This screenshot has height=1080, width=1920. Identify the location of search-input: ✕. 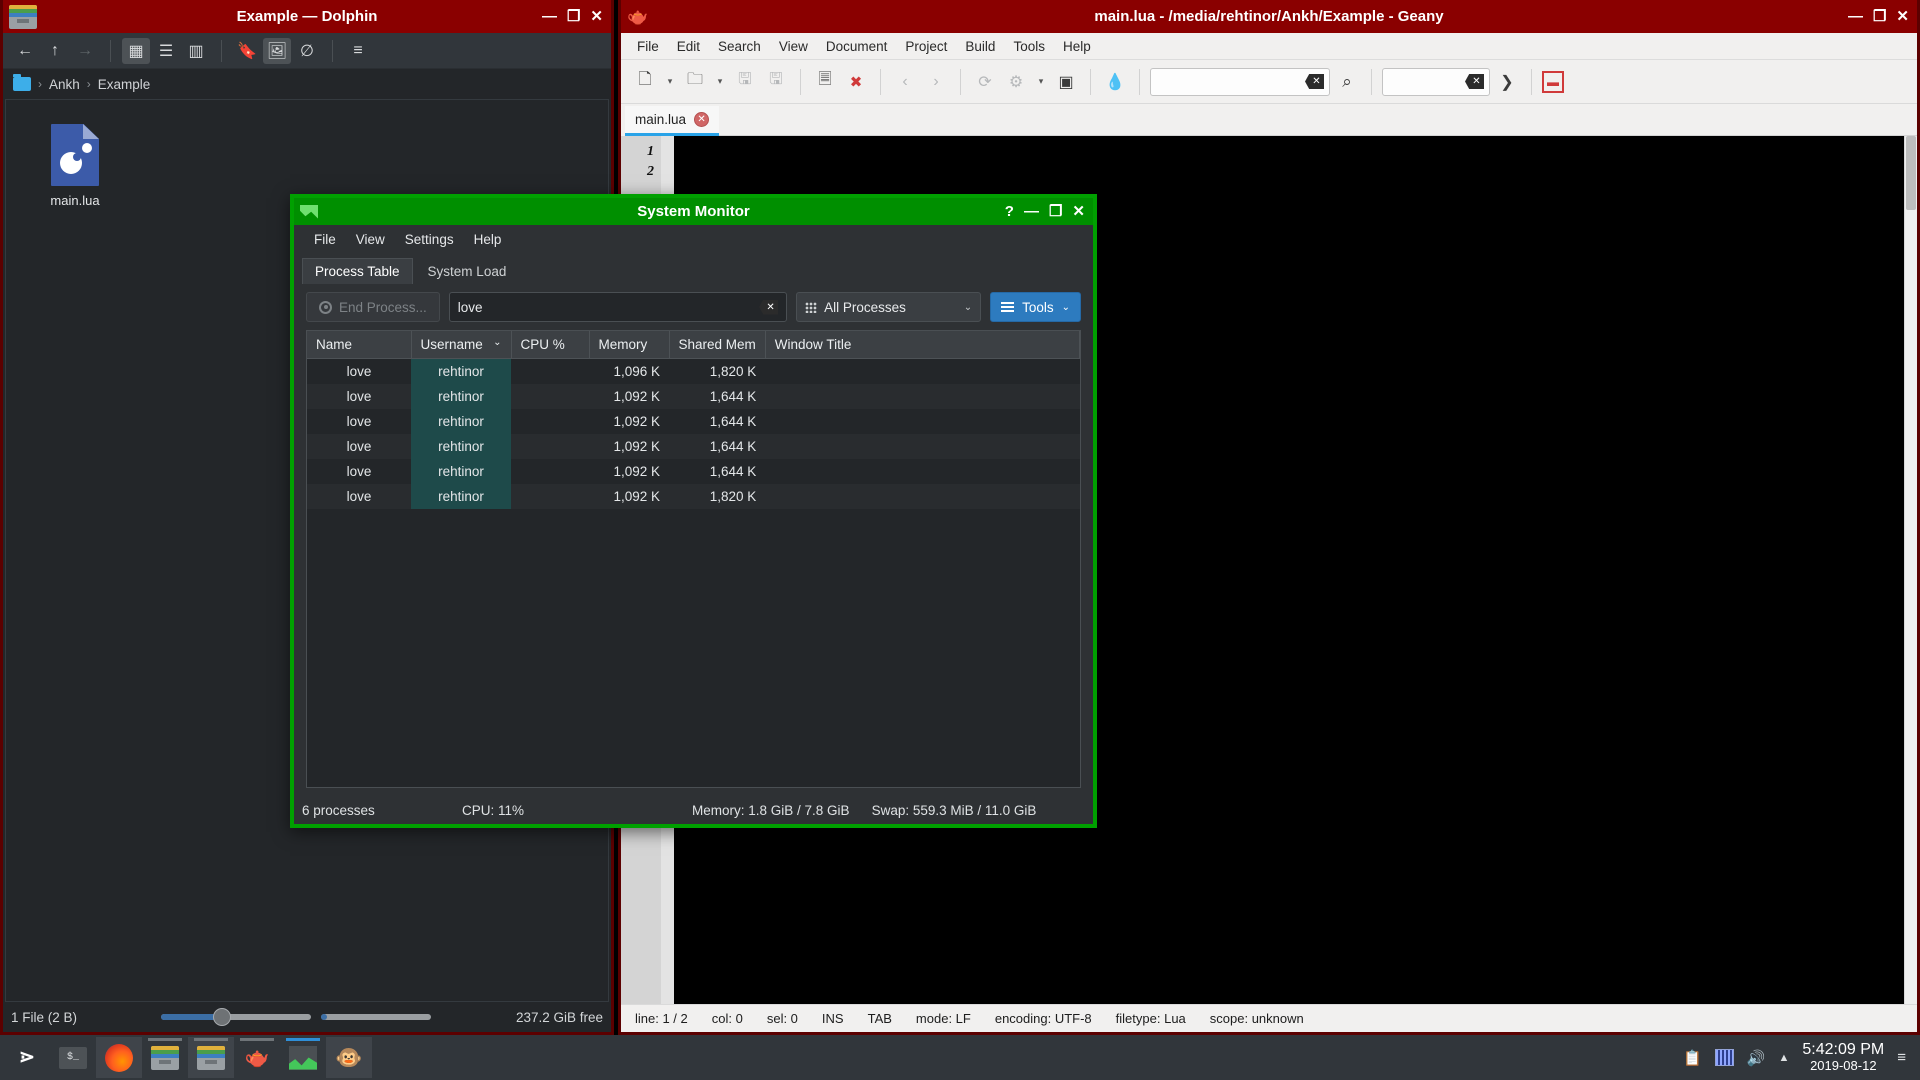
(1240, 81).